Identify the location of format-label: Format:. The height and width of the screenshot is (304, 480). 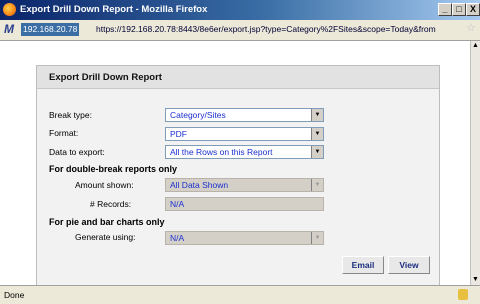
(64, 133).